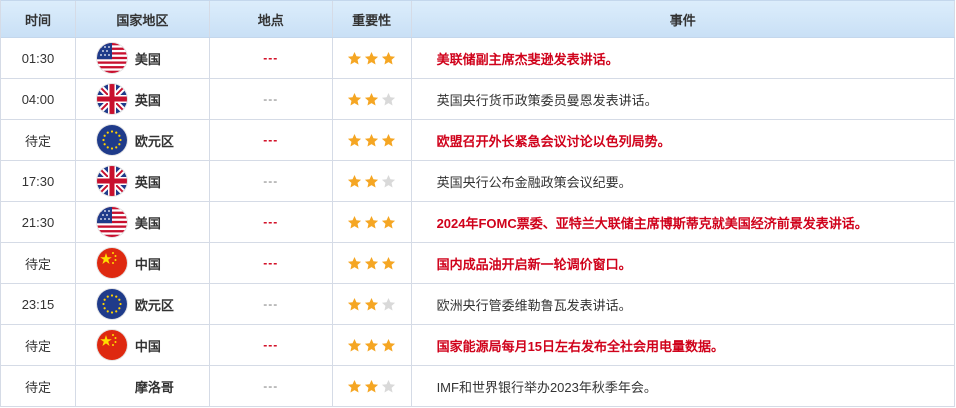 Image resolution: width=956 pixels, height=408 pixels. I want to click on table-row: 待定 中国 --- 国内成品油开启新一轮调价窗口。, so click(478, 263).